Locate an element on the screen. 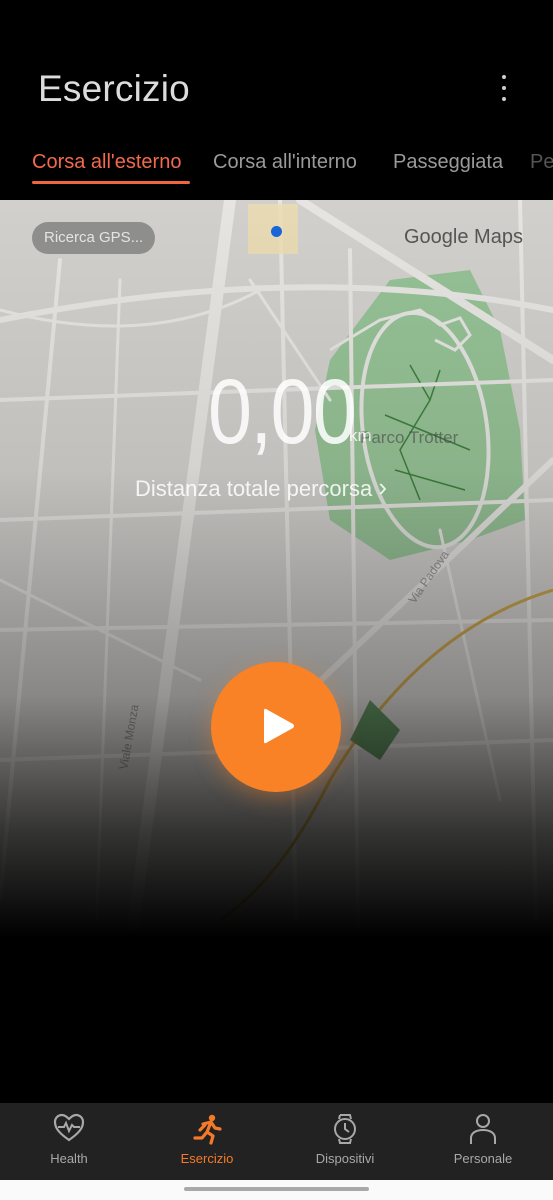 This screenshot has height=1200, width=553. tab-outdoor-run: Corsa all'esterno is located at coordinates (106, 162).